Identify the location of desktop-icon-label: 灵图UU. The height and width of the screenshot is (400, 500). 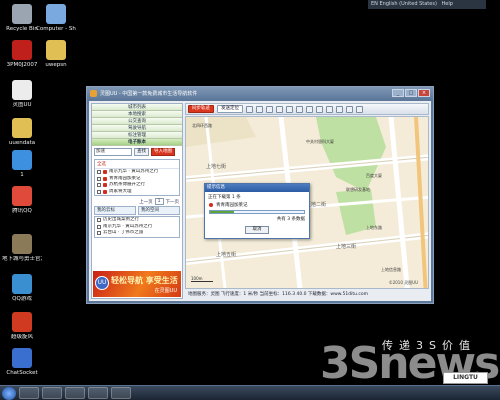
(22, 105).